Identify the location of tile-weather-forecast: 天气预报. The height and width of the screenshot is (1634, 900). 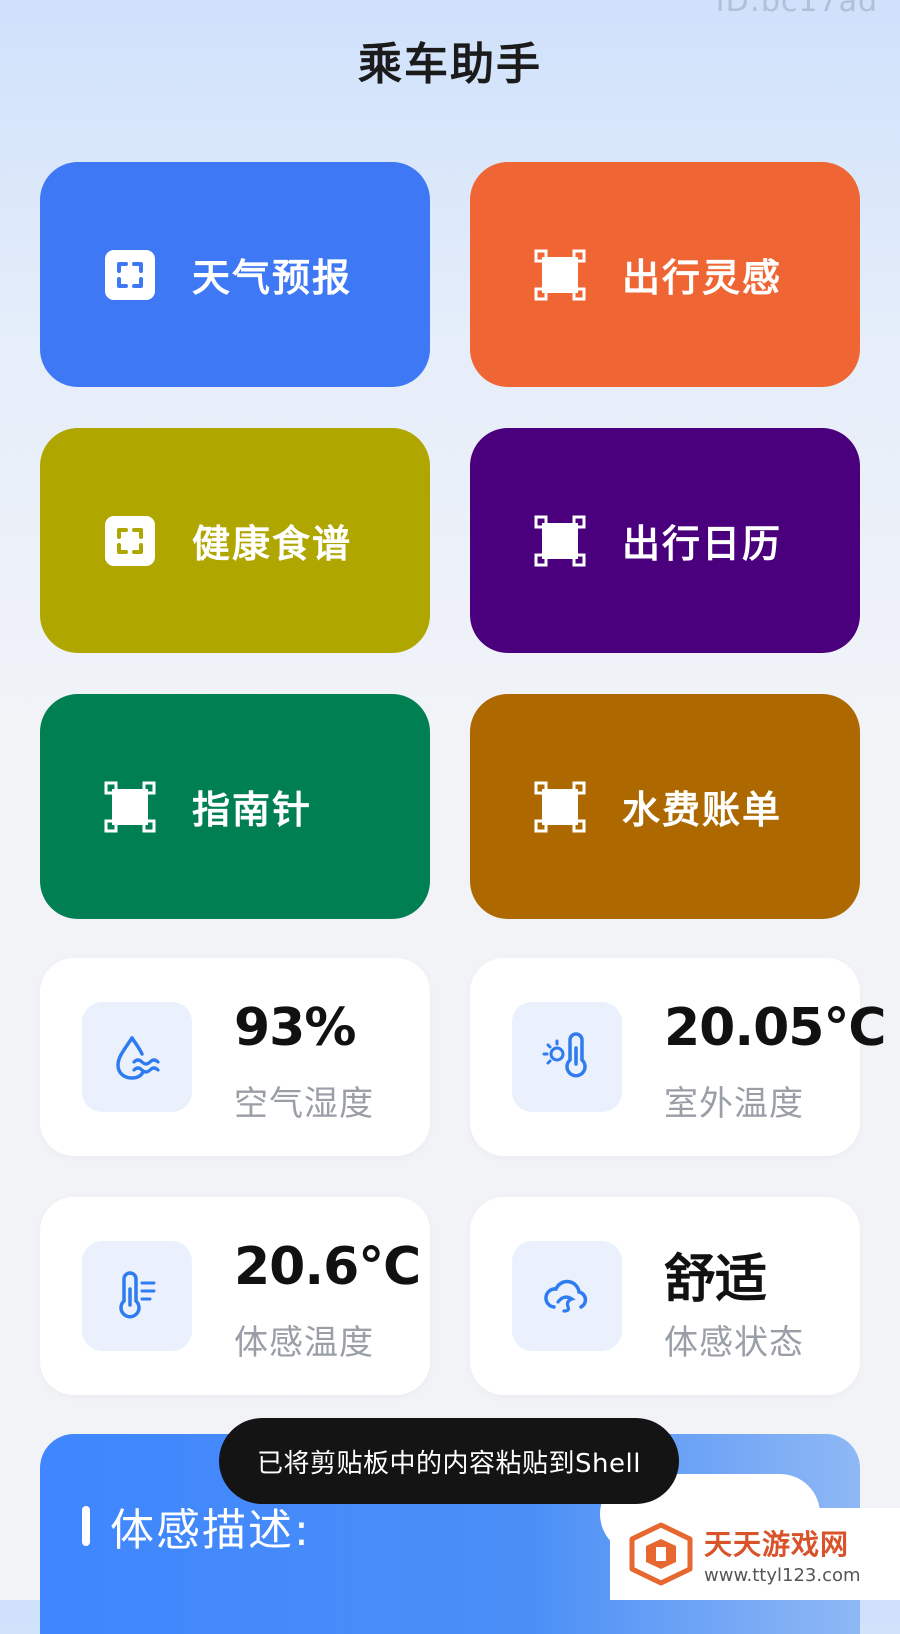
(235, 274).